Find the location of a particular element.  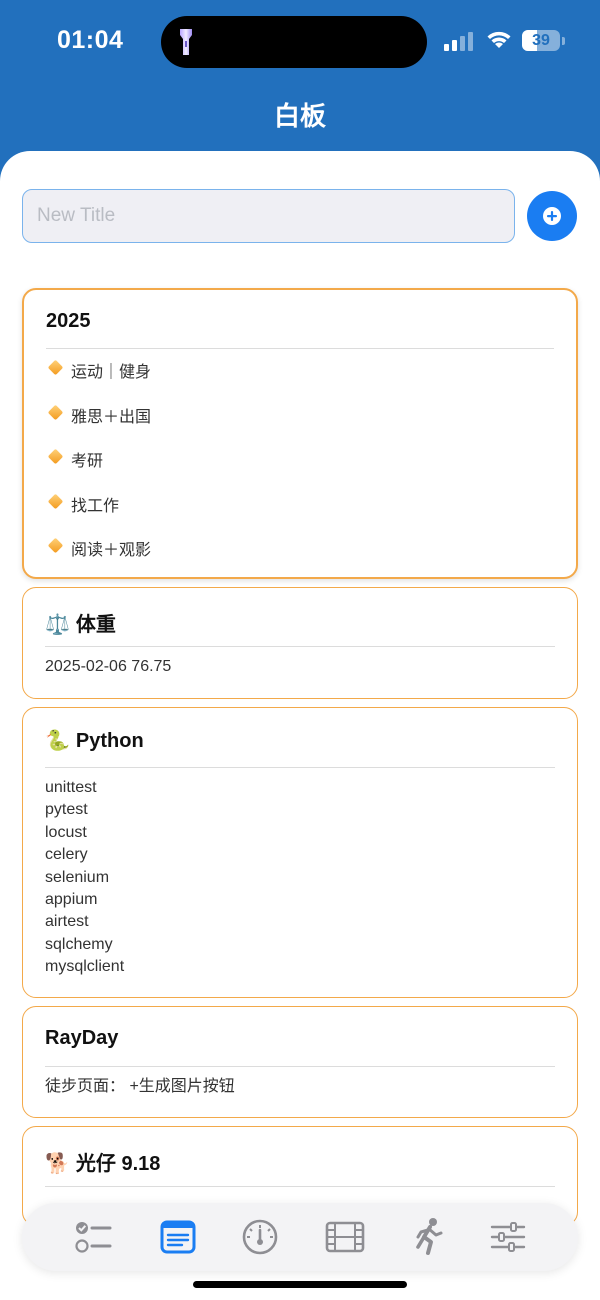

tab-settings is located at coordinates (508, 1237).